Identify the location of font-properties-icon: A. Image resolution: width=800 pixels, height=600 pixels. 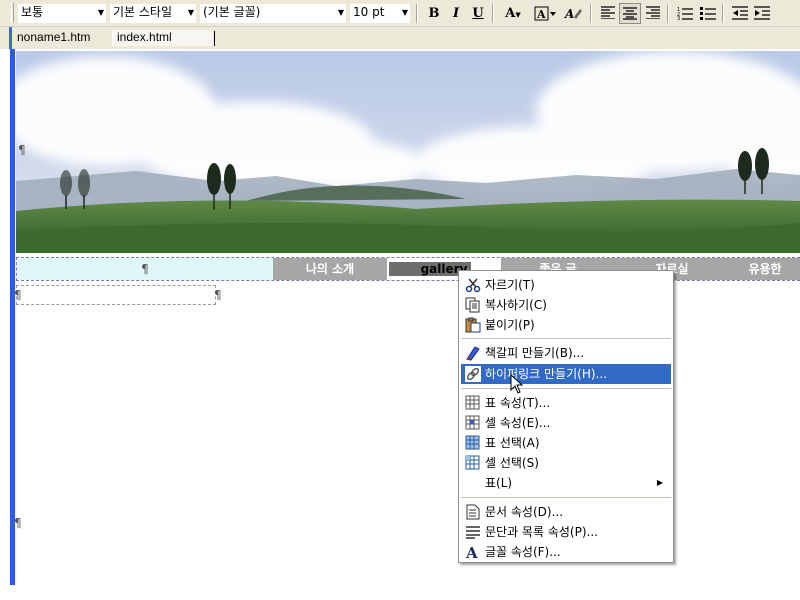
(471, 552).